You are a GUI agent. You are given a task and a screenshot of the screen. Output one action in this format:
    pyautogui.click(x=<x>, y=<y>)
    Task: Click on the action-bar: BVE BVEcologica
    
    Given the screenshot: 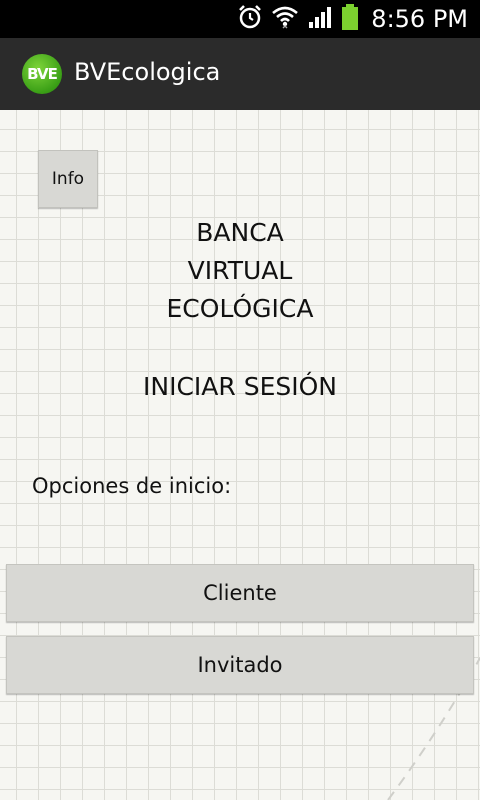 What is the action you would take?
    pyautogui.click(x=240, y=74)
    